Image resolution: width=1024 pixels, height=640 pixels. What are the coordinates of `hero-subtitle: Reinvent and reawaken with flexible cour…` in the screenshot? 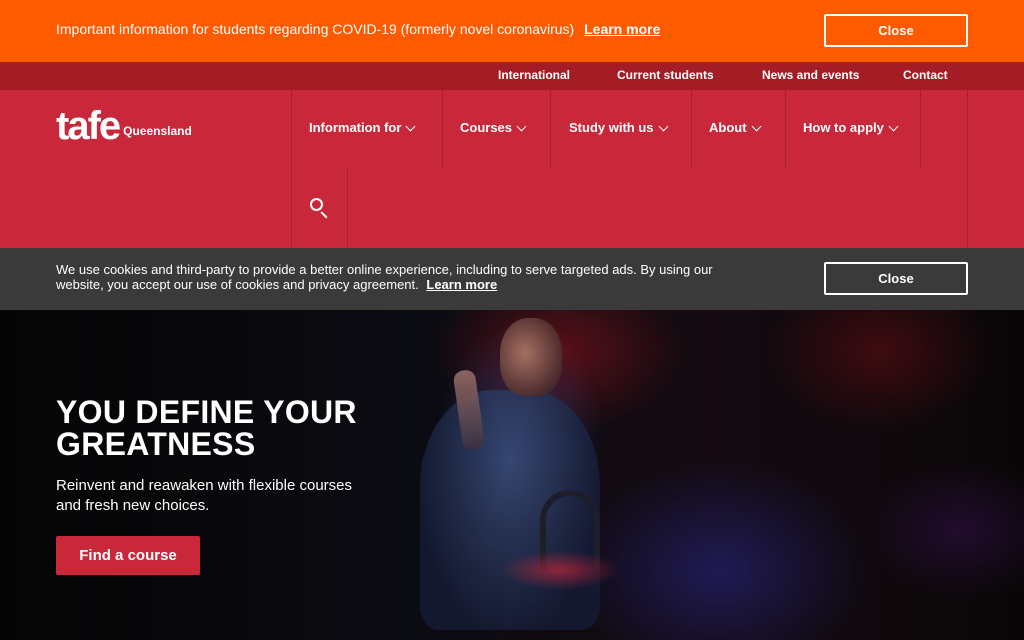 It's located at (204, 495).